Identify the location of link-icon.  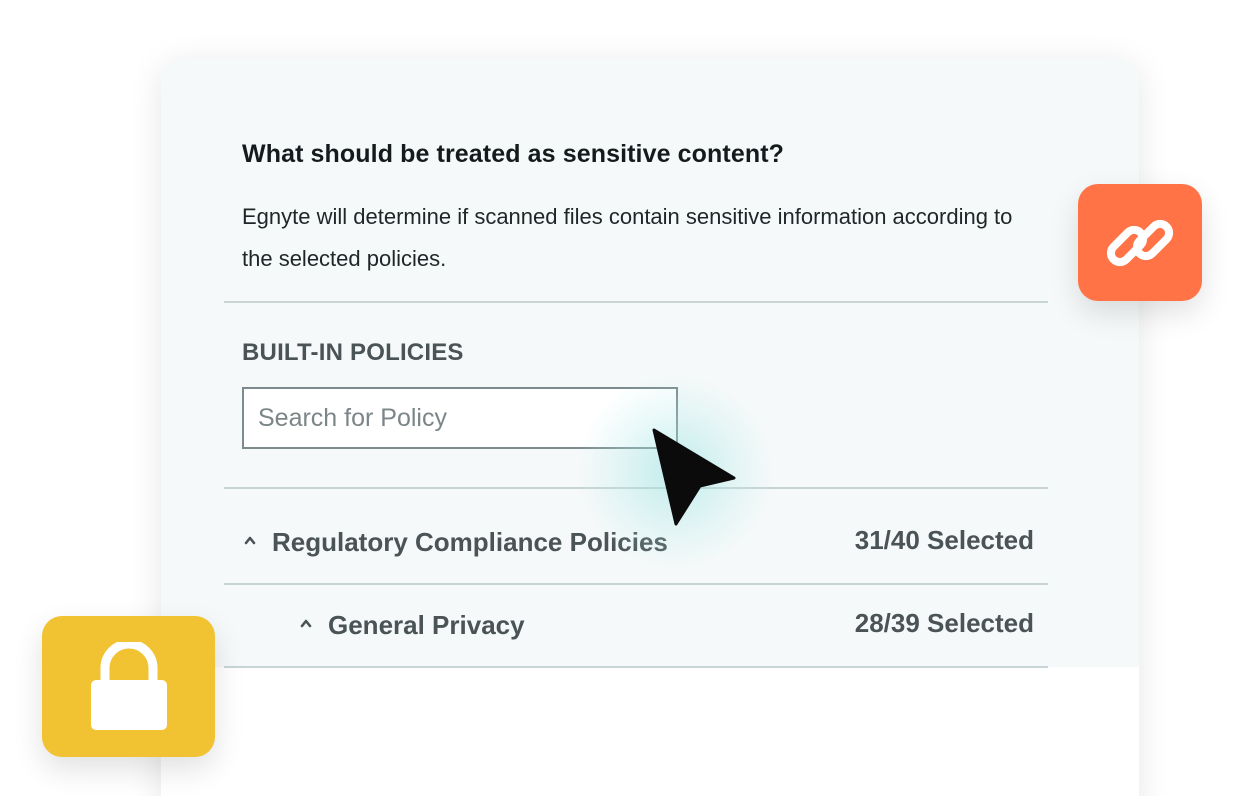
(1140, 242).